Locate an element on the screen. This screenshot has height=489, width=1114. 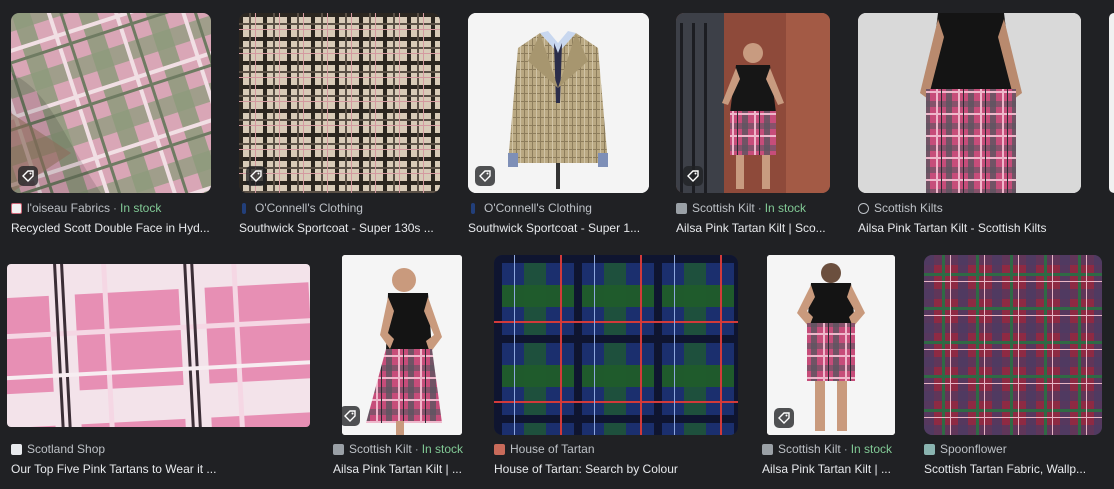
result-source-line: House of Tartan is located at coordinates (616, 449).